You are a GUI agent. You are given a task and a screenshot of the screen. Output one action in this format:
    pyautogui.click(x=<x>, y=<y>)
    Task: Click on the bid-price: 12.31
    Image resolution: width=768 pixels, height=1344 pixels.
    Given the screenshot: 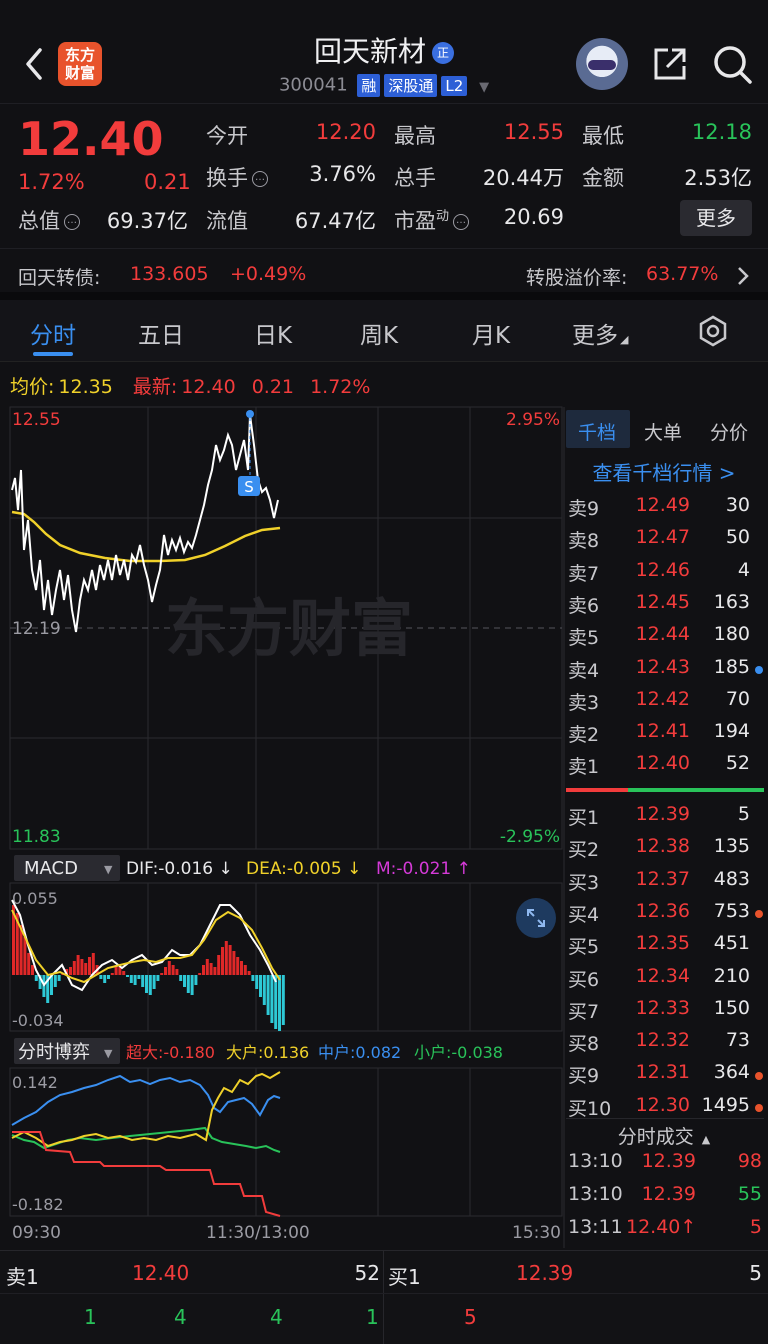 What is the action you would take?
    pyautogui.click(x=662, y=1072)
    